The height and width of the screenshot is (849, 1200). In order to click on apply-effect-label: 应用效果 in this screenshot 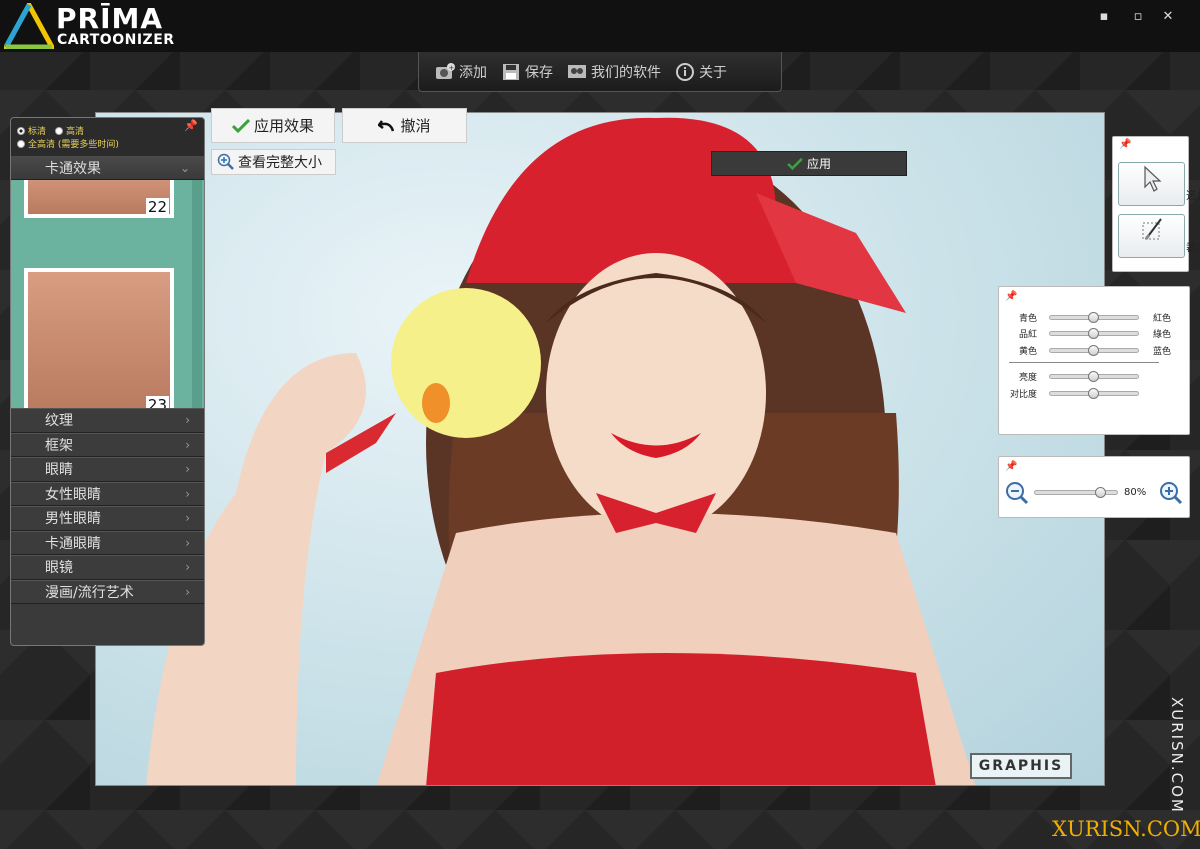, I will do `click(283, 126)`.